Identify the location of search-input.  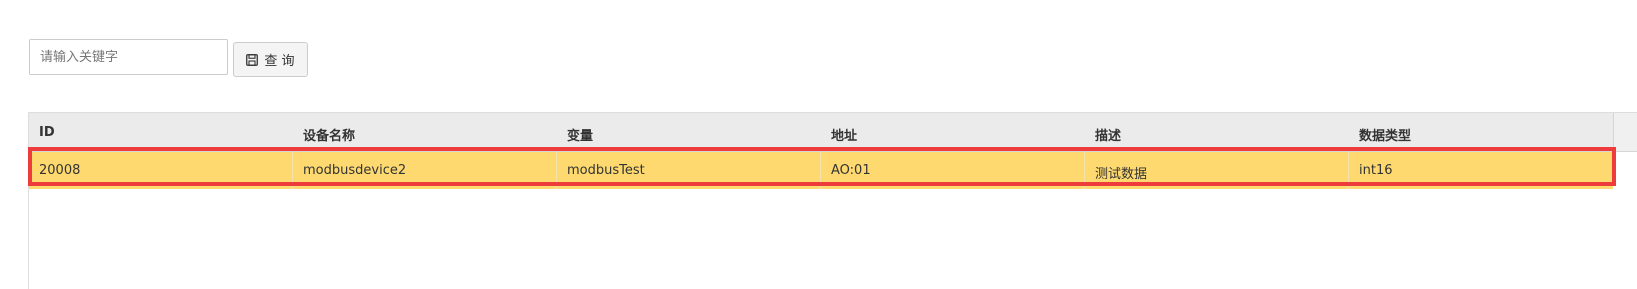
(128, 57).